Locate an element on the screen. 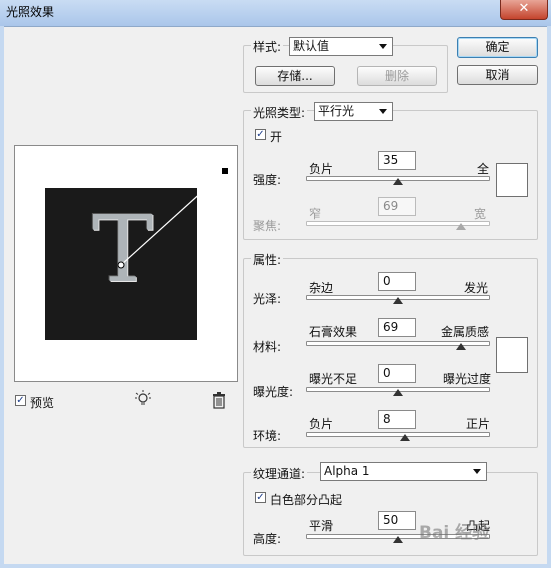  light-origin-handle is located at coordinates (121, 265).